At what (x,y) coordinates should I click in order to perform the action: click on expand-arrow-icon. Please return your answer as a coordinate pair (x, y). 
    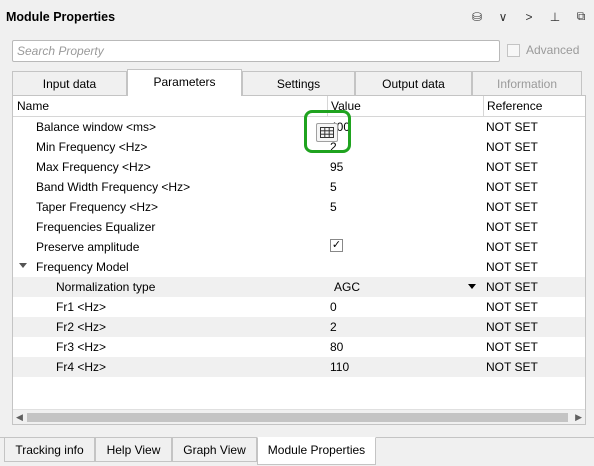
    Looking at the image, I should click on (23, 265).